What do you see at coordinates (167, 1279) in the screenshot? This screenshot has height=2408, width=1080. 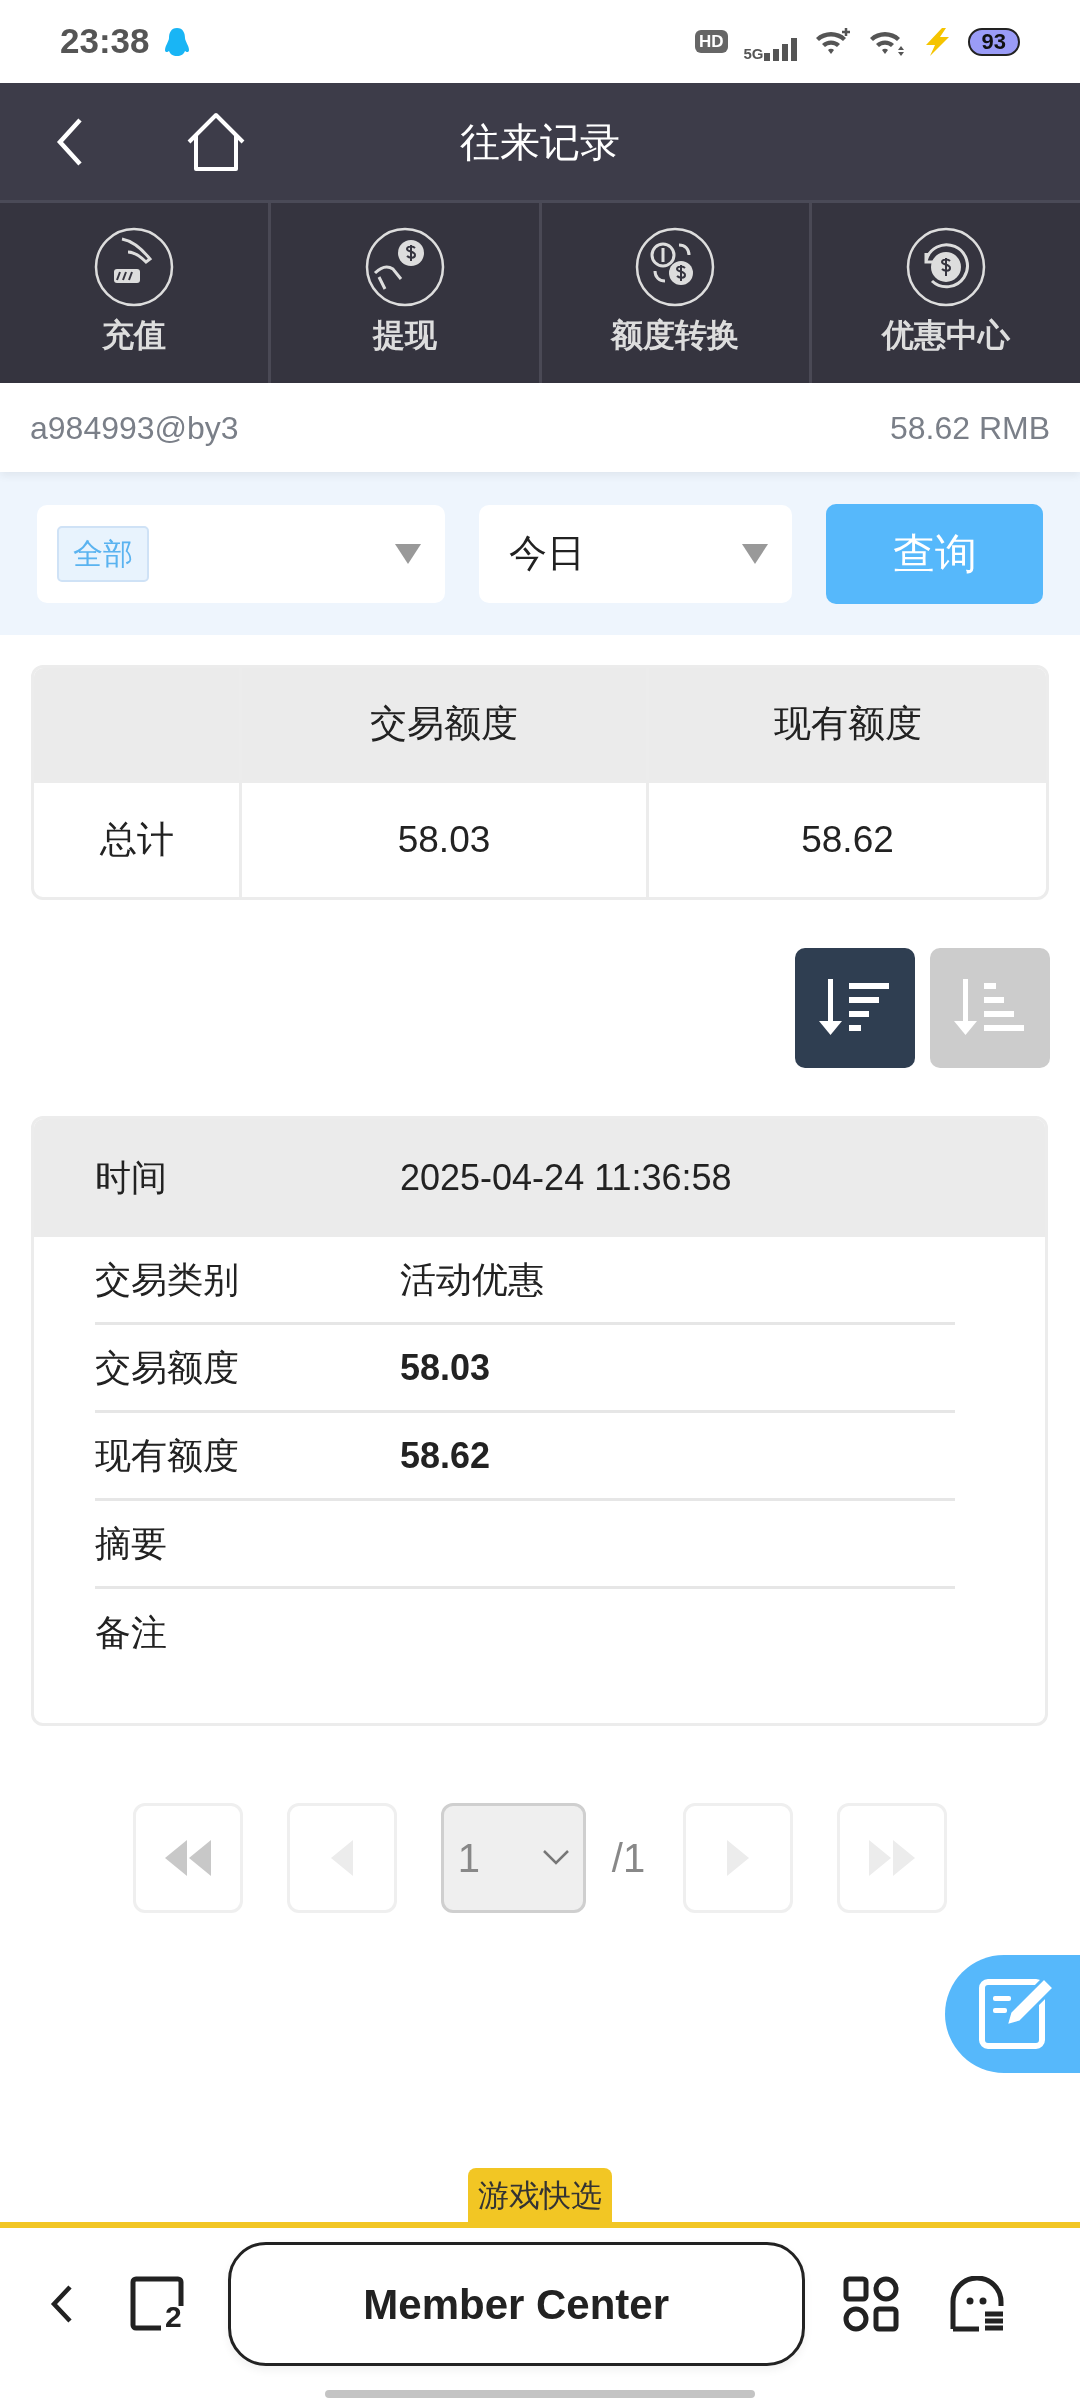 I see `field-label: 交易类别` at bounding box center [167, 1279].